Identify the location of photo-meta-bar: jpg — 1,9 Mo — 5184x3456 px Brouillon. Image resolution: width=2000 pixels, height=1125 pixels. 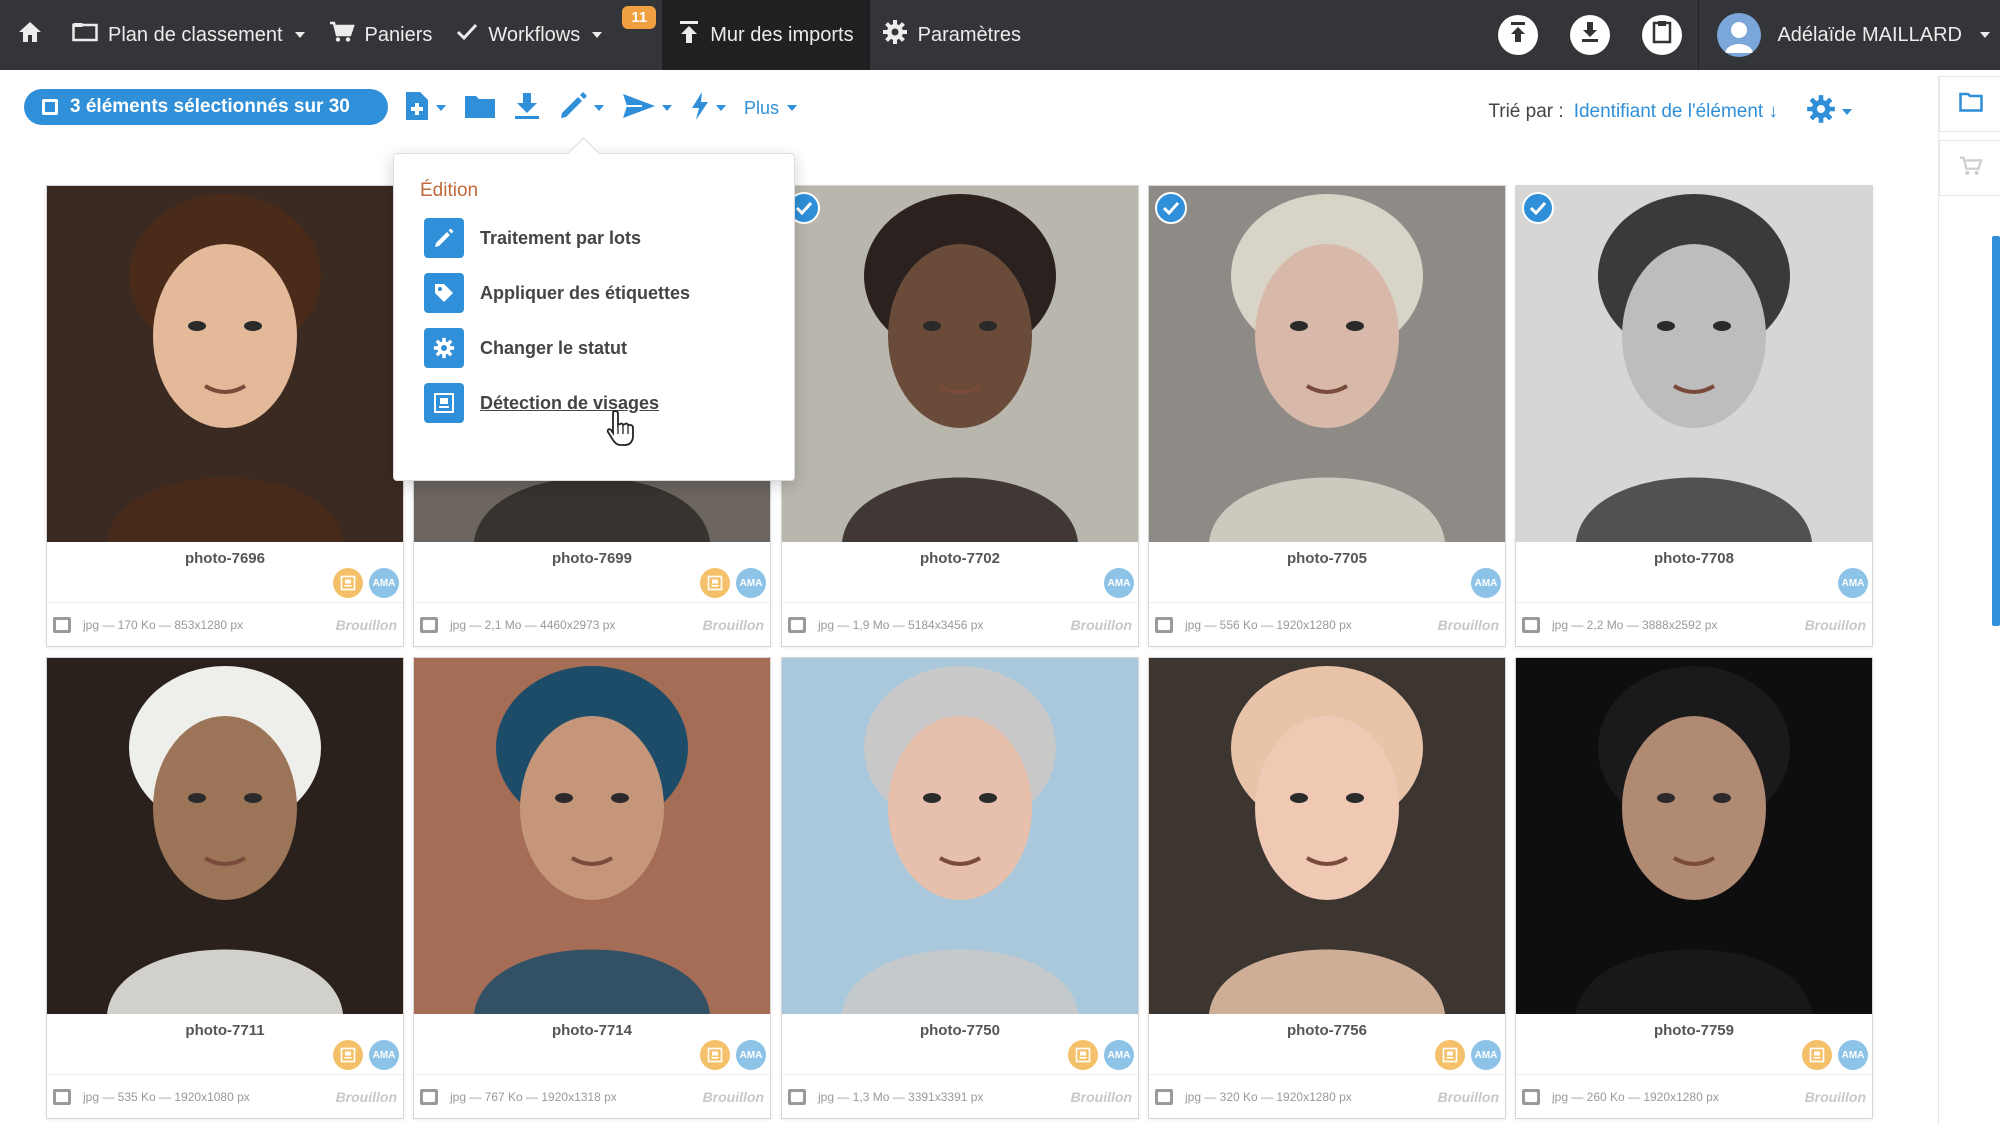
(960, 624).